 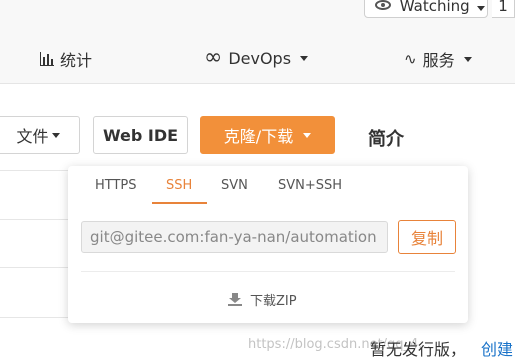 I want to click on protocol-tabs: HTTPS SSH SVN SVN+SSH, so click(x=268, y=186).